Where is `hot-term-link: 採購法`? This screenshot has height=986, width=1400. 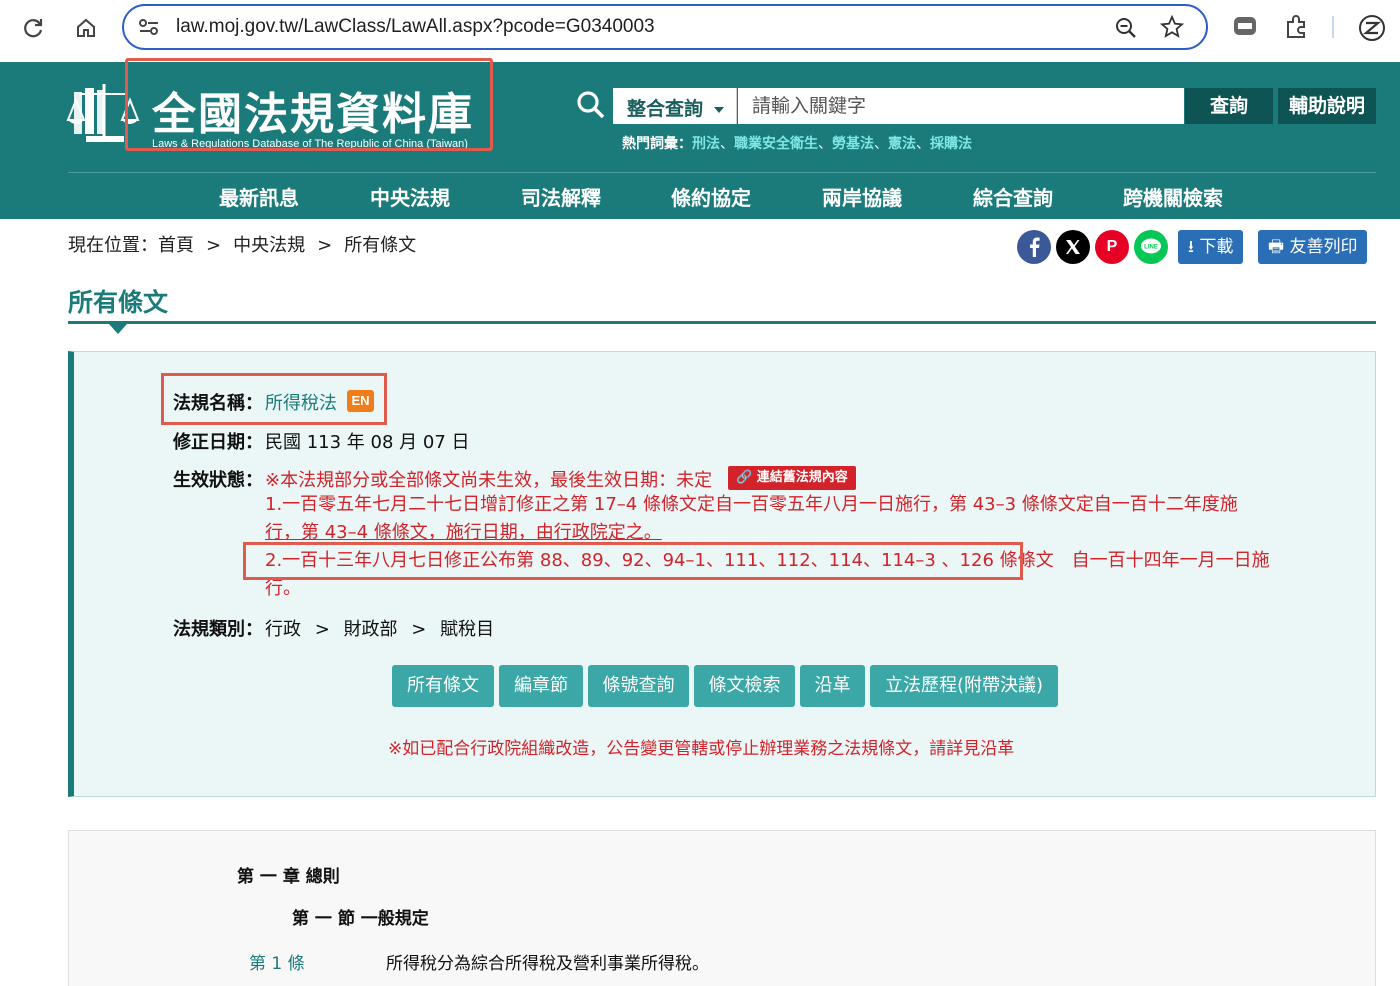 hot-term-link: 採購法 is located at coordinates (951, 144).